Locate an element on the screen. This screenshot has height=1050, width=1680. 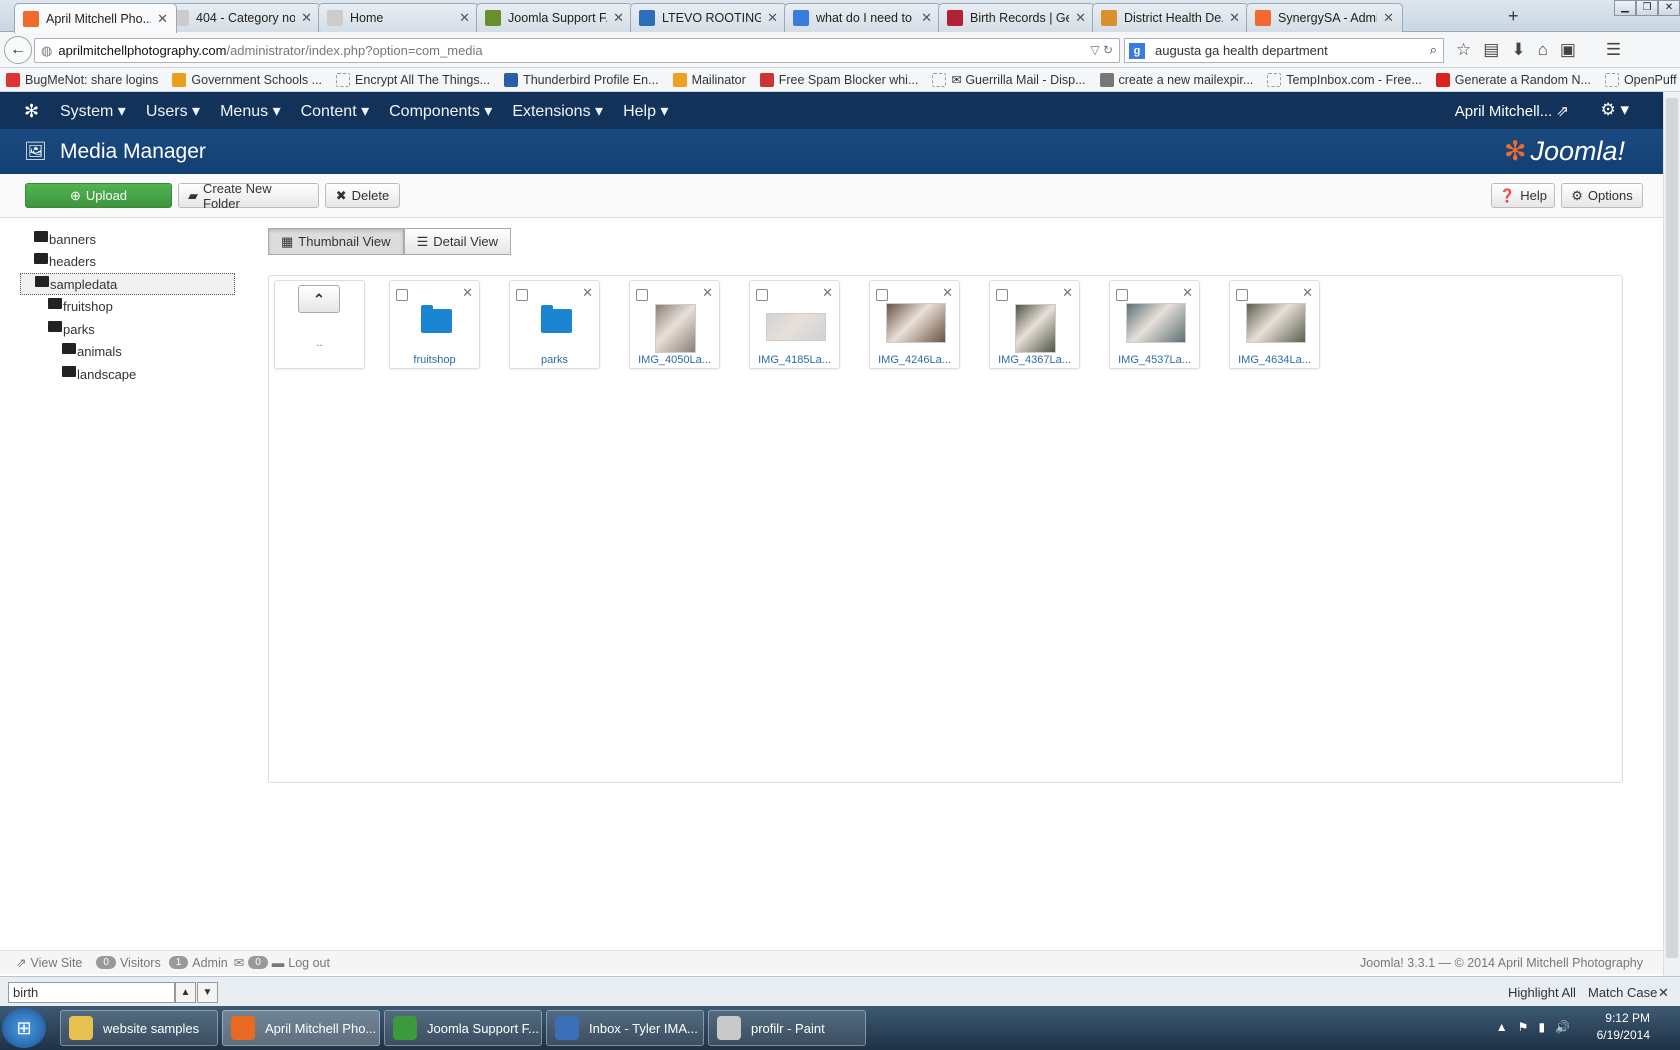
delete-button: ✖ Delete is located at coordinates (362, 195).